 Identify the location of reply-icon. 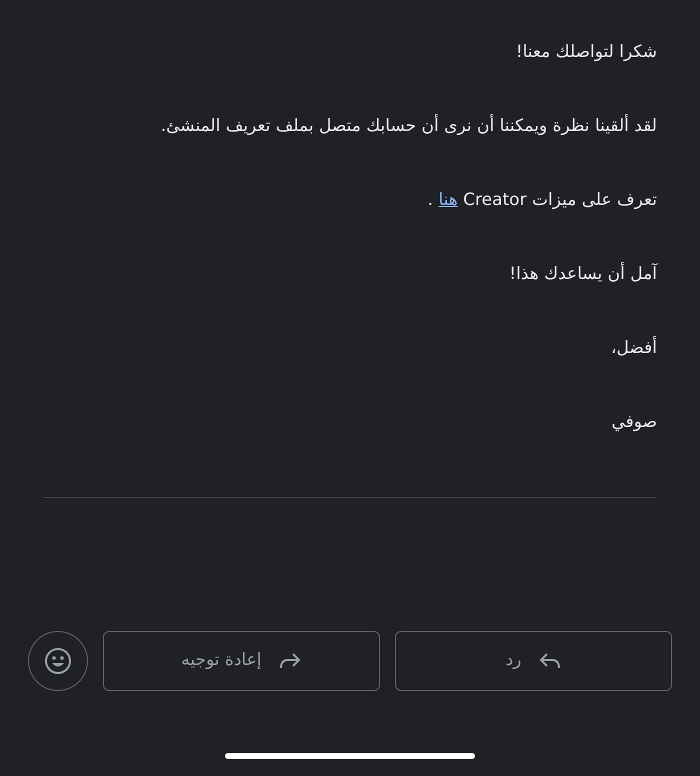
(550, 661).